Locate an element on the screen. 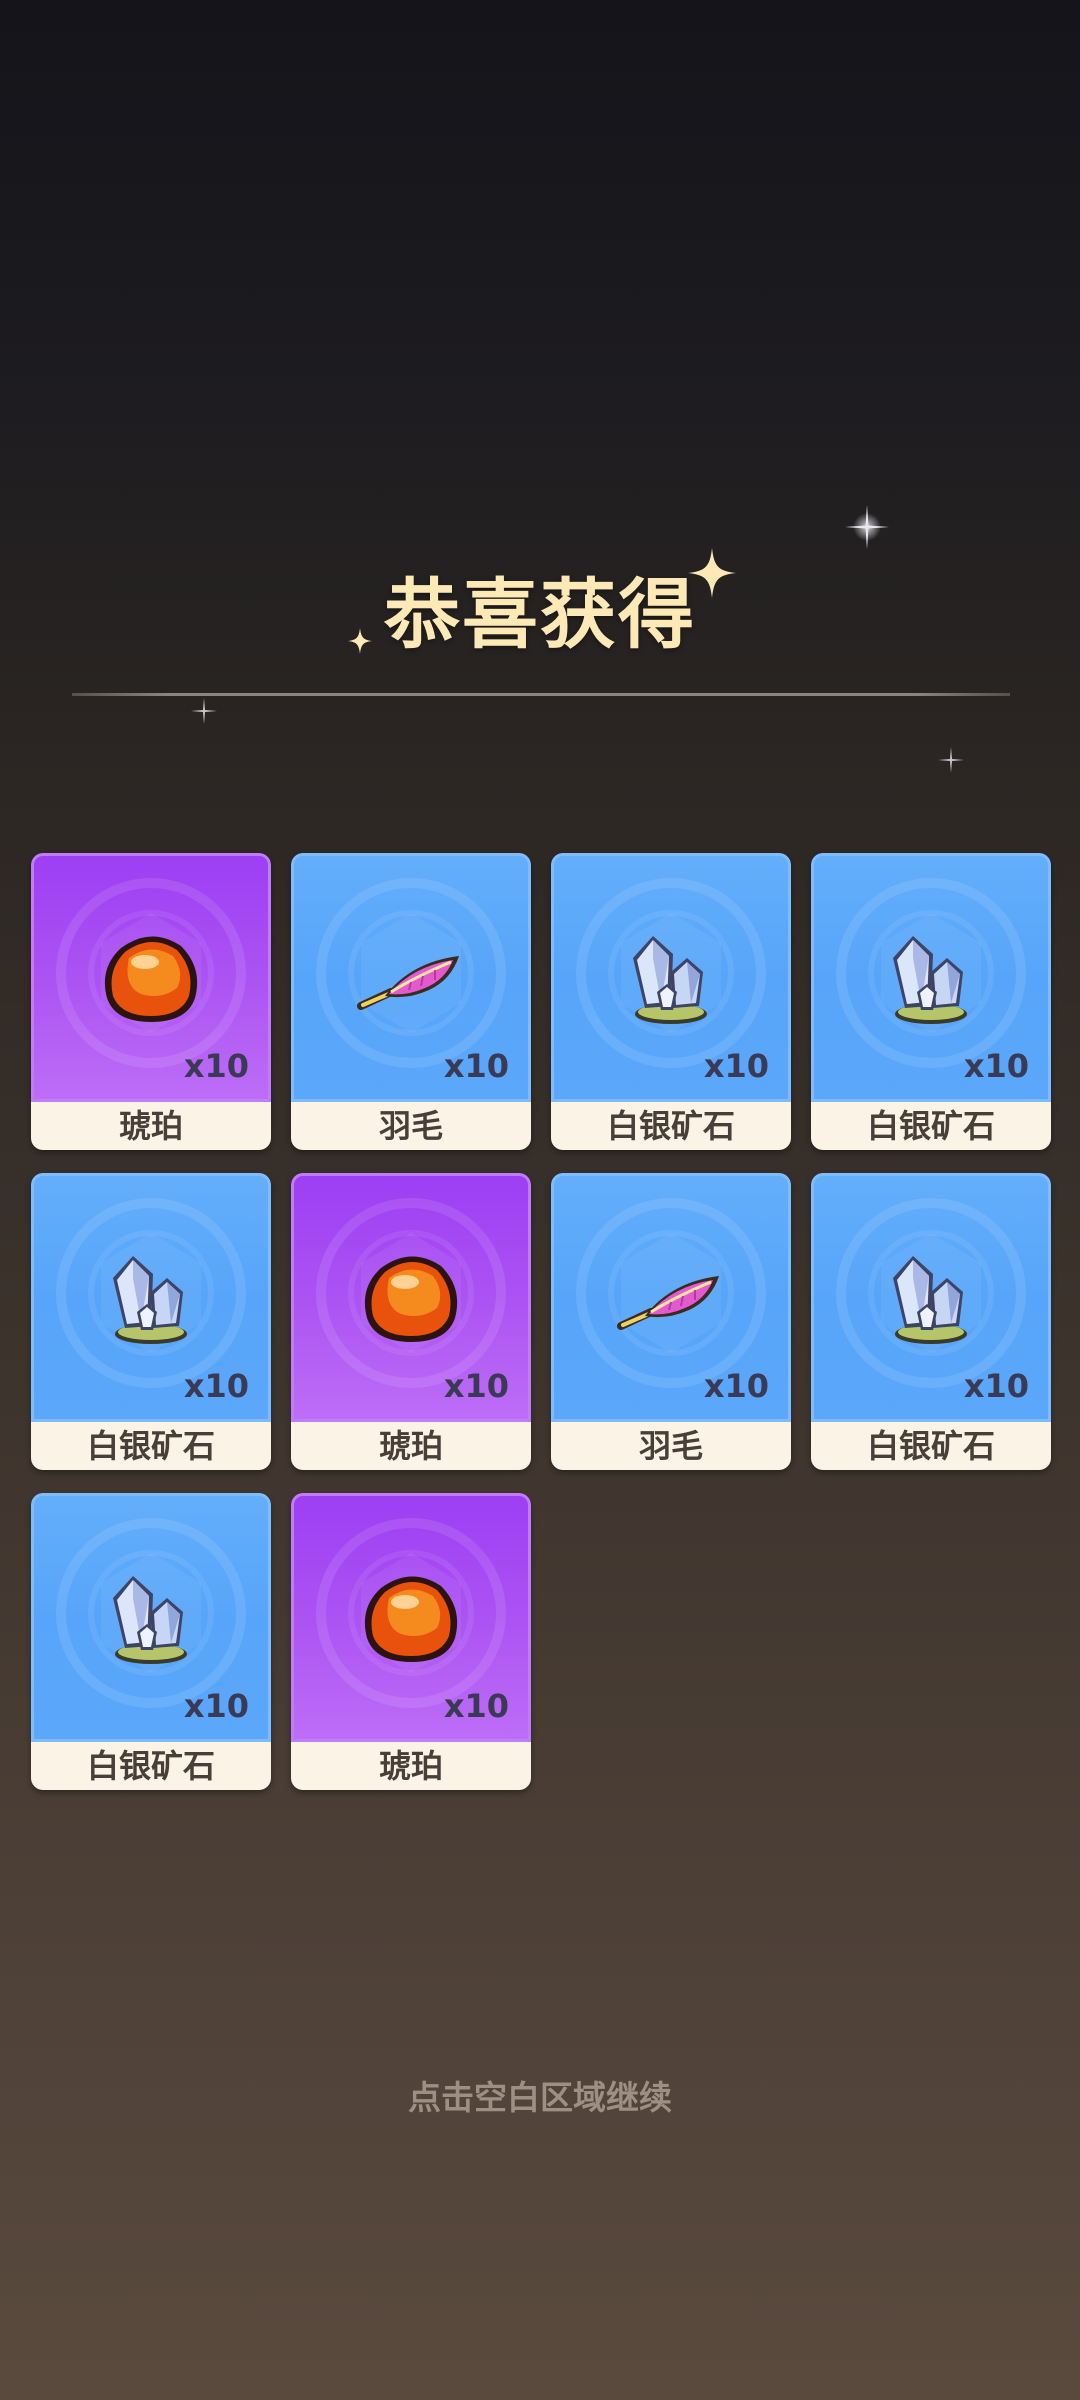  title-divider is located at coordinates (541, 694).